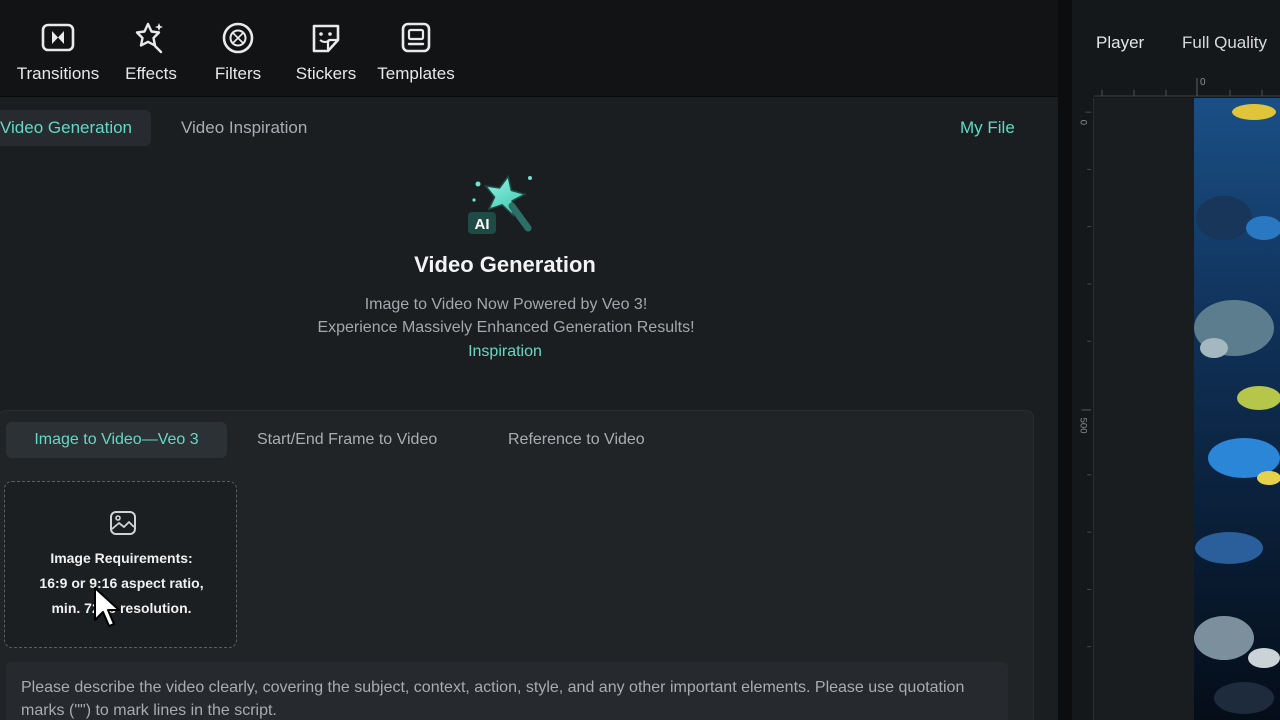 The height and width of the screenshot is (720, 1280). I want to click on requirements-line: 16:9 or 9:16 aspect ratio,, so click(121, 583).